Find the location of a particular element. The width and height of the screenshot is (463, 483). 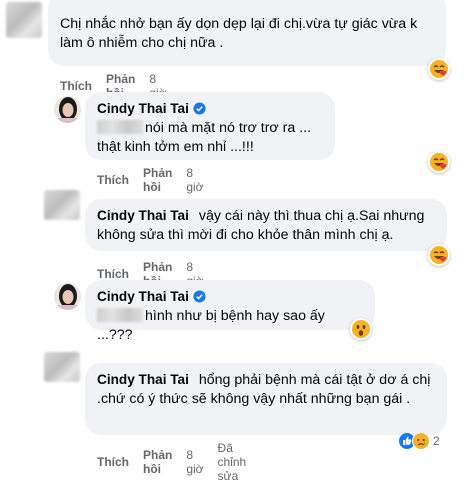

comment-actions: Thích Phản hồi 8 giờ is located at coordinates (150, 180).